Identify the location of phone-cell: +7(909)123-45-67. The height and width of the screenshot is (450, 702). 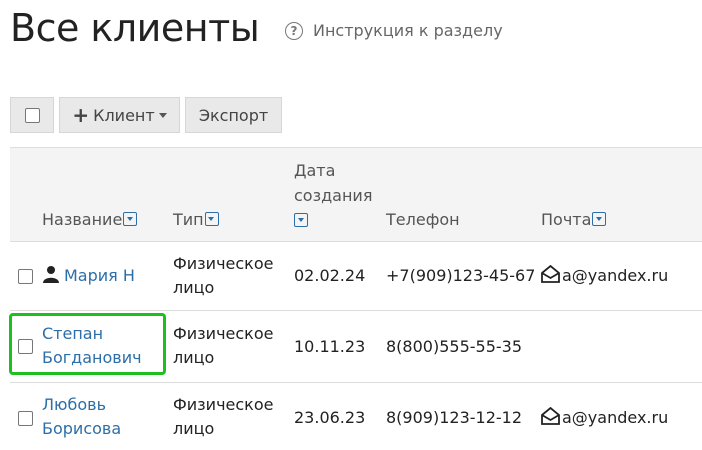
(461, 275).